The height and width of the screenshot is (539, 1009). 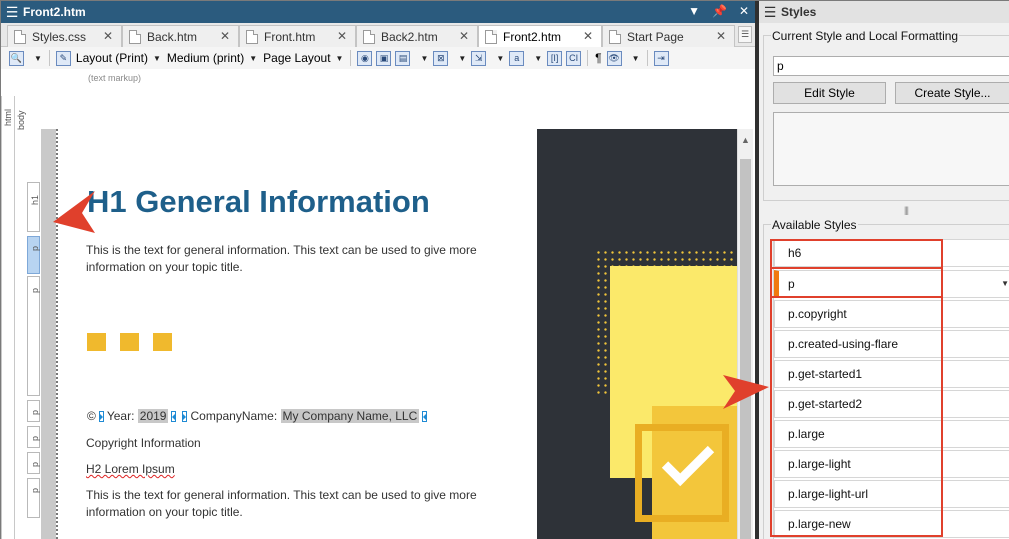 What do you see at coordinates (180, 36) in the screenshot?
I see `tab-back-htm: Back.htm ✕` at bounding box center [180, 36].